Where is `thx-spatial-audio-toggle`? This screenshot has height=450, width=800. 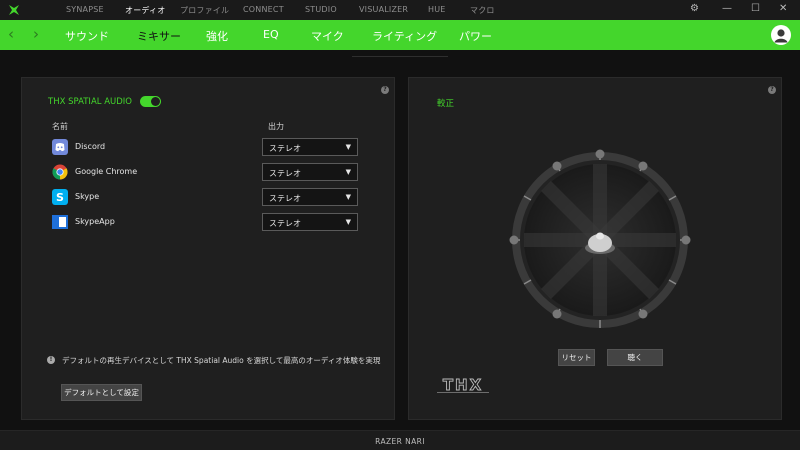
thx-spatial-audio-toggle is located at coordinates (150, 101).